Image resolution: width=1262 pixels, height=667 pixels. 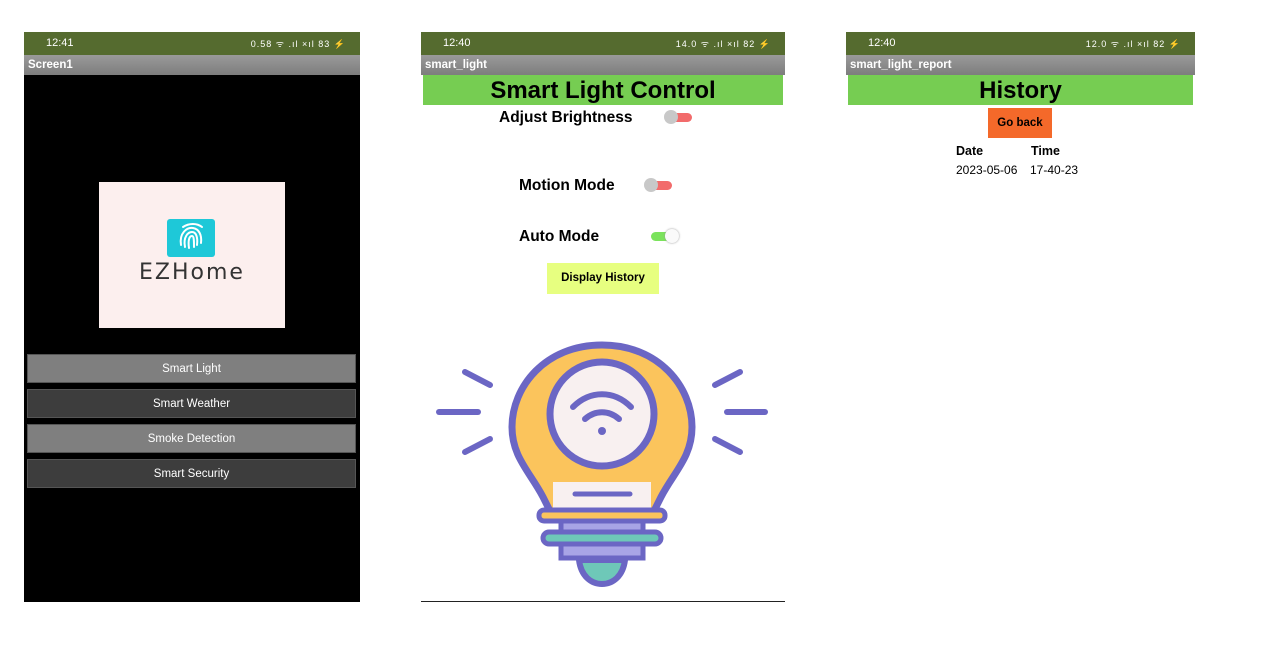 What do you see at coordinates (298, 44) in the screenshot?
I see `status-icons: 0.58 ᯤ .ıl ×ıl 83 ⚡` at bounding box center [298, 44].